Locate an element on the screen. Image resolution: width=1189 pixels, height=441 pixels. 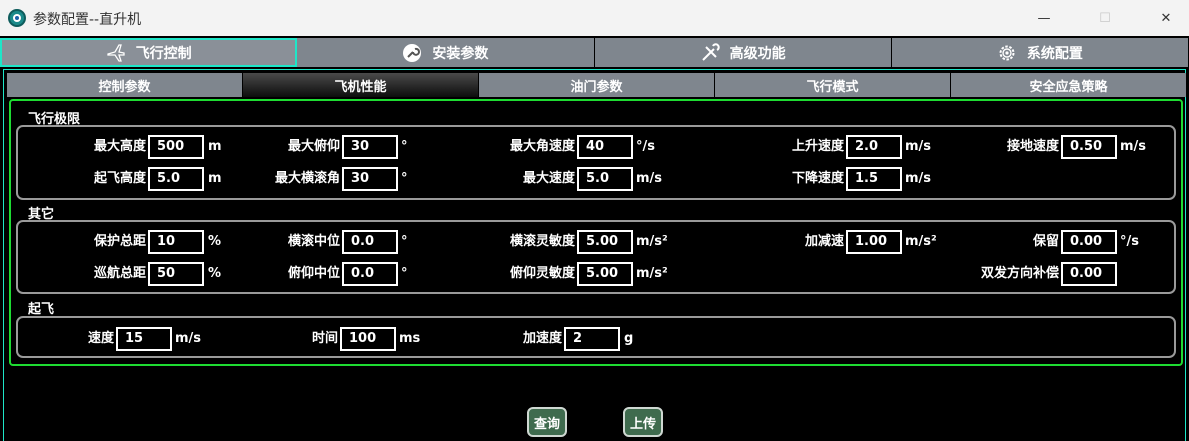
title-bar: 参数配置--直升机 — ☐ ✕ is located at coordinates (594, 18).